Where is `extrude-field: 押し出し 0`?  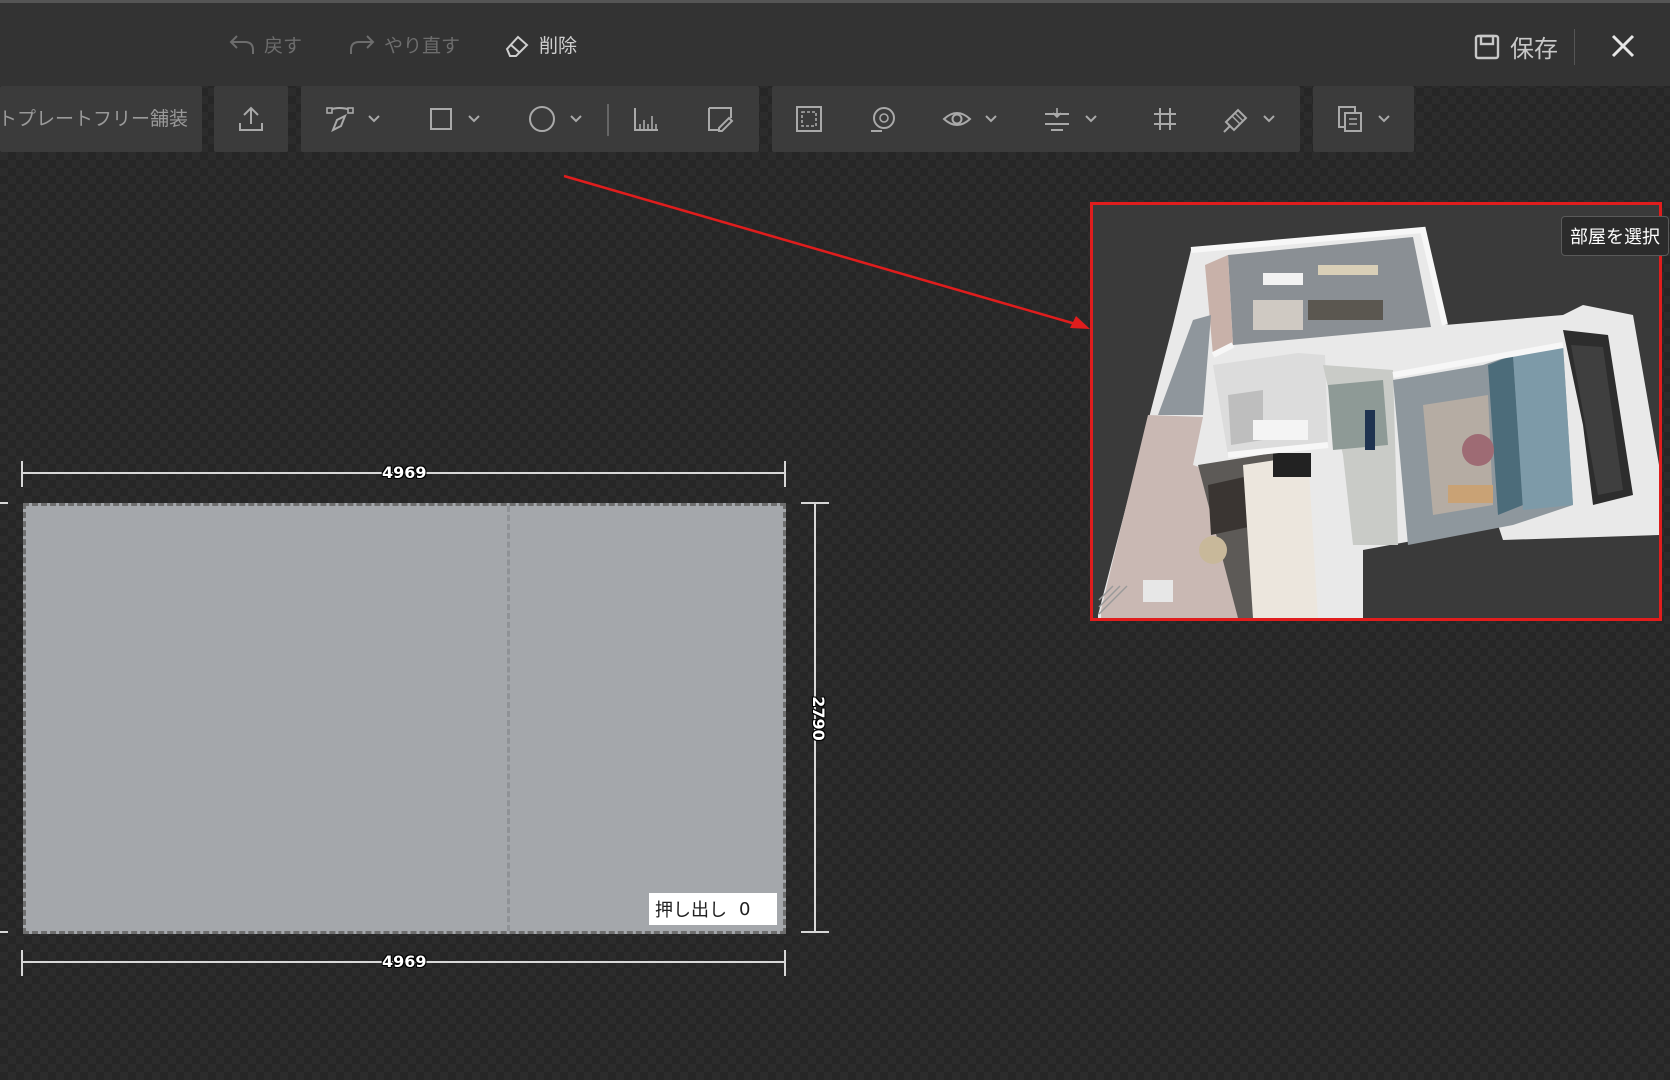
extrude-field: 押し出し 0 is located at coordinates (713, 909).